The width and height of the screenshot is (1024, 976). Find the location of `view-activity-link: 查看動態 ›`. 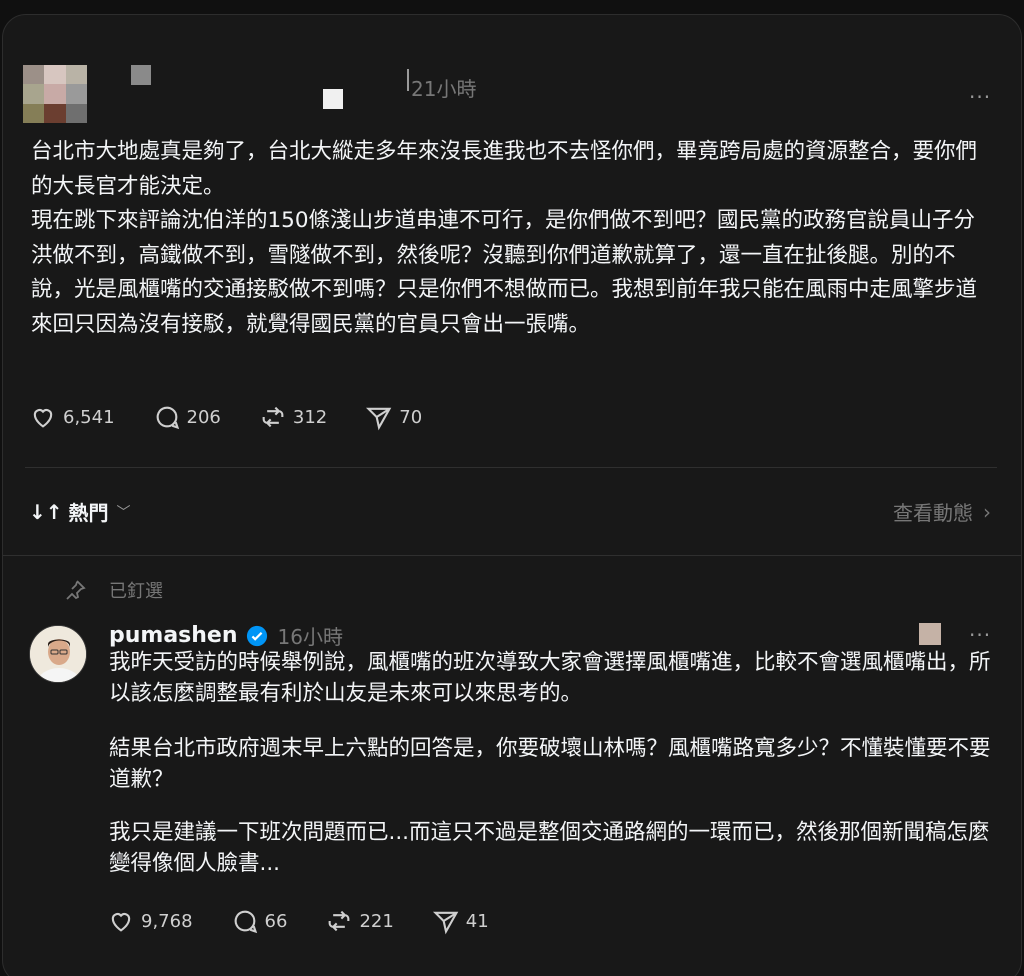

view-activity-link: 查看動態 › is located at coordinates (942, 511).